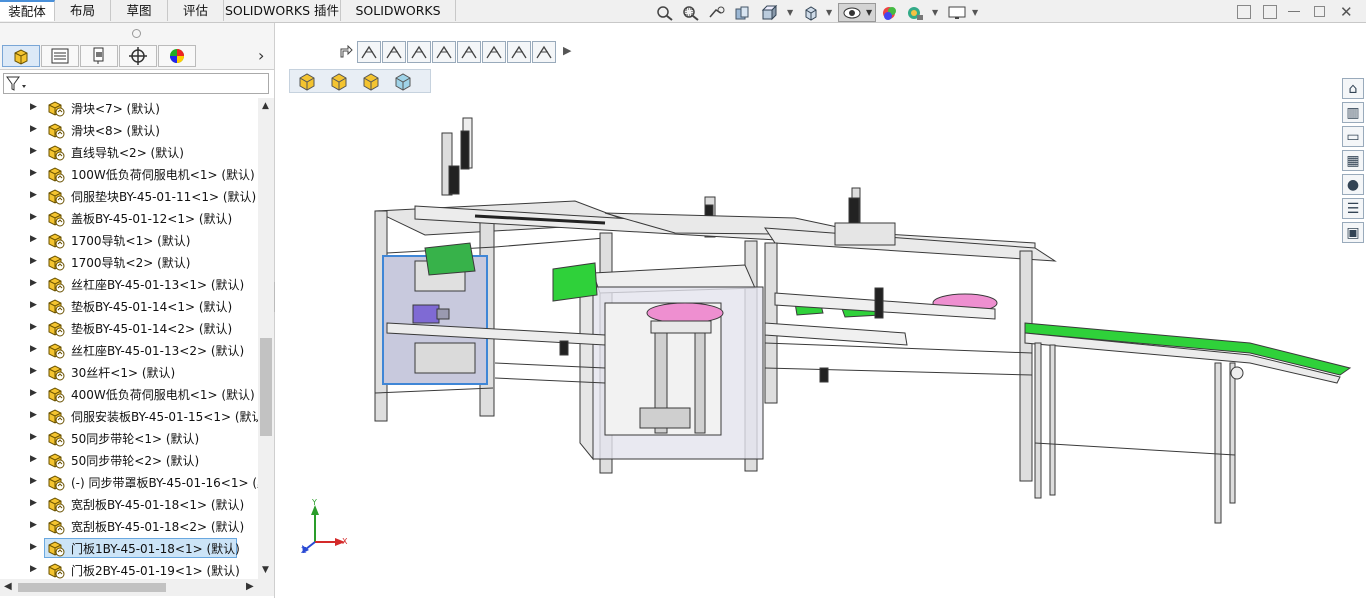 The height and width of the screenshot is (598, 1366). I want to click on tree-item: ▶ 垫板BY-45-01-14<2> (默认), so click(129, 328).